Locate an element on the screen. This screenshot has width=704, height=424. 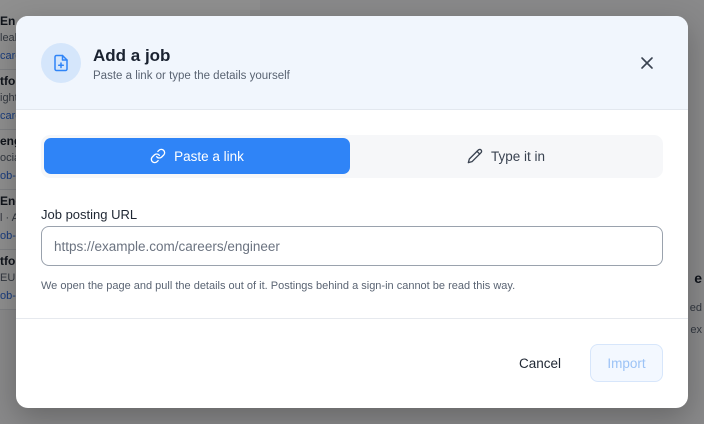
cancel-button: Cancel is located at coordinates (540, 363).